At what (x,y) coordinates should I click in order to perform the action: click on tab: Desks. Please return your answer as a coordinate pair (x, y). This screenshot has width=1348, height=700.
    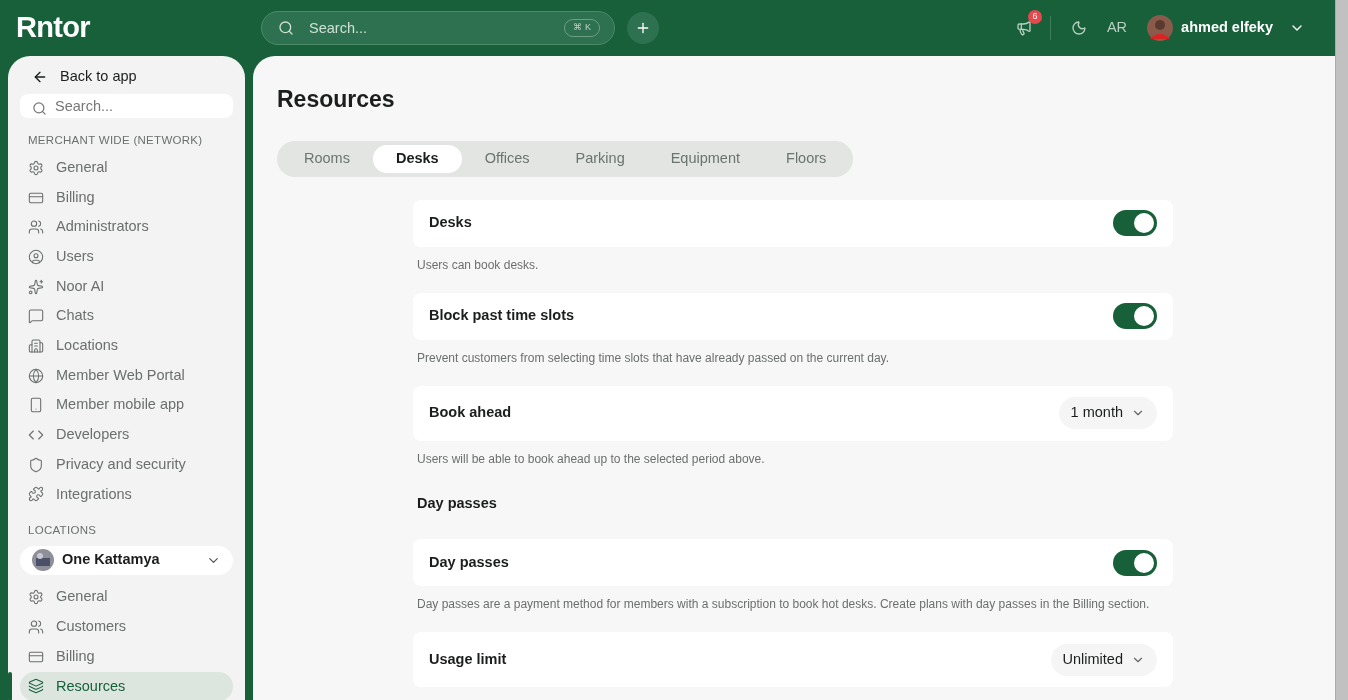
    Looking at the image, I should click on (417, 158).